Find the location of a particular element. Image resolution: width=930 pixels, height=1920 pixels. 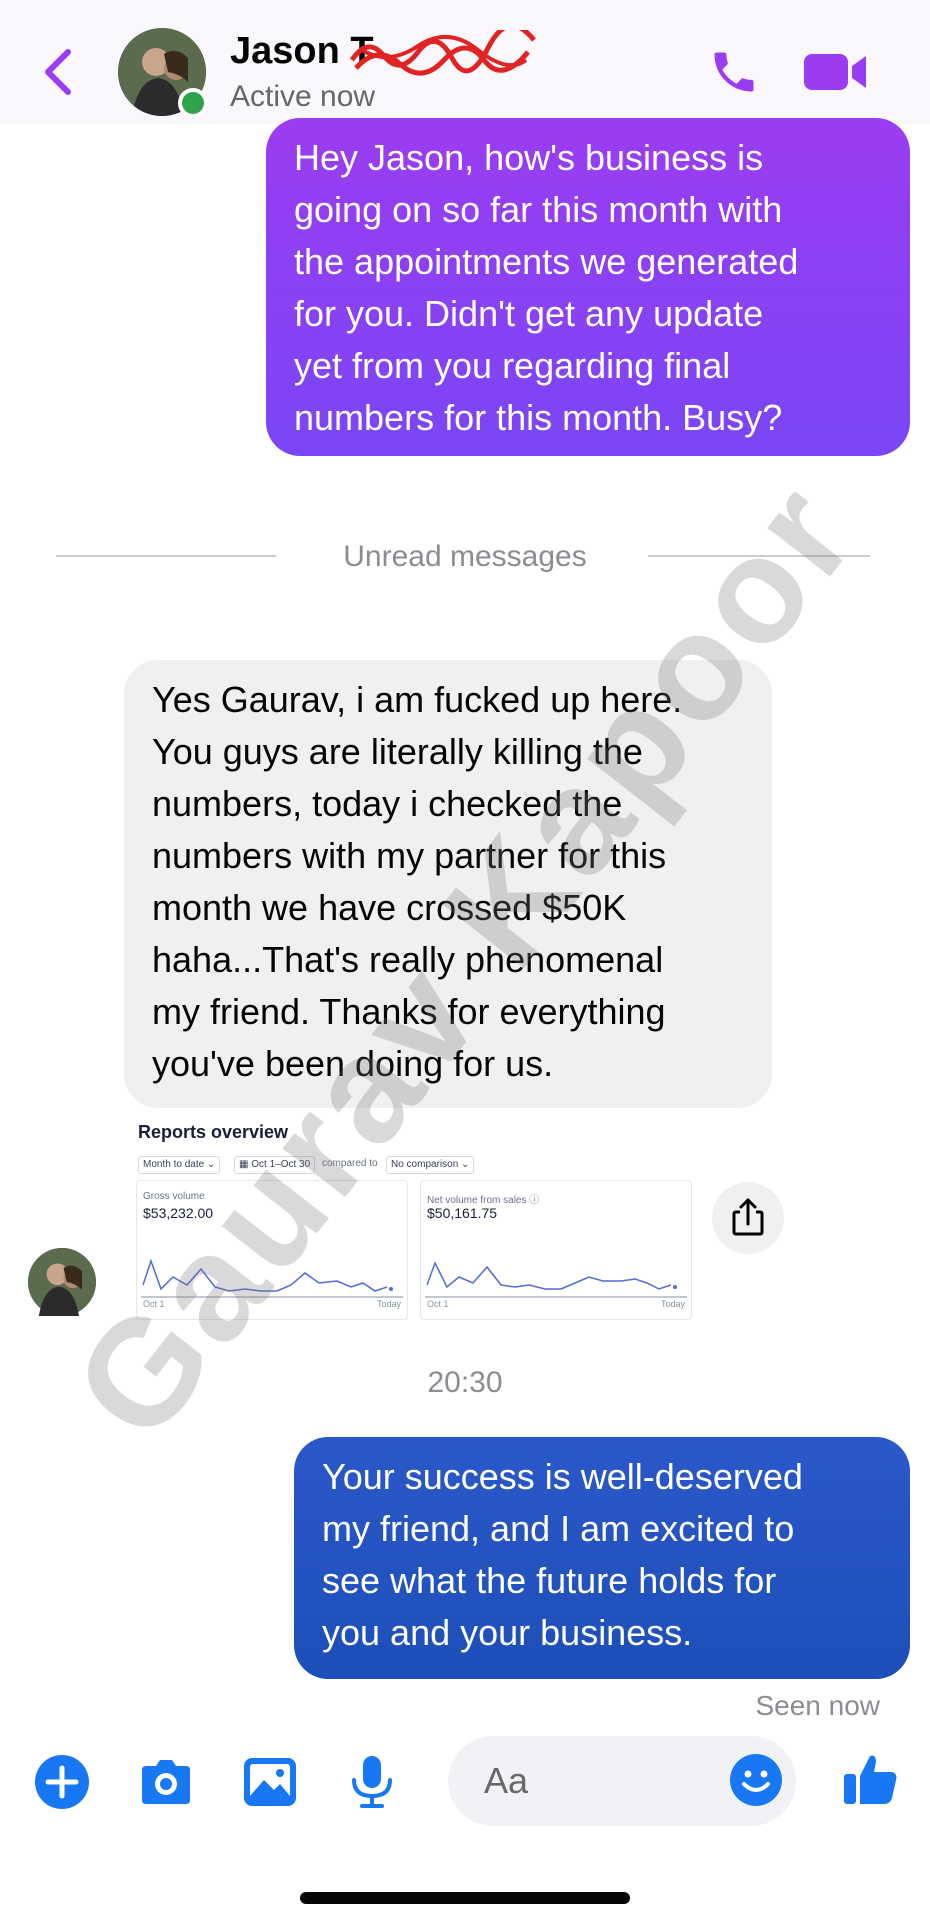

gross-end-label: Today is located at coordinates (388, 1304).